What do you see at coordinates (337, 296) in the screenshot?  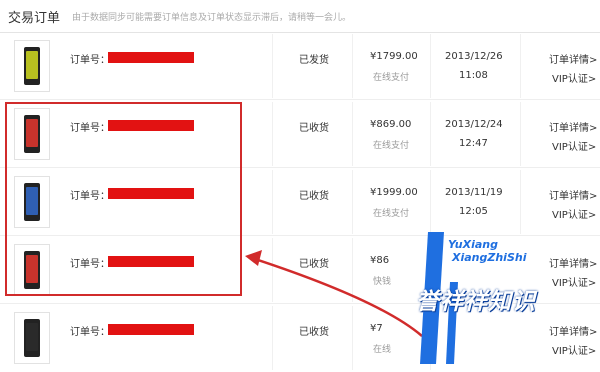 I see `arrow-shaft` at bounding box center [337, 296].